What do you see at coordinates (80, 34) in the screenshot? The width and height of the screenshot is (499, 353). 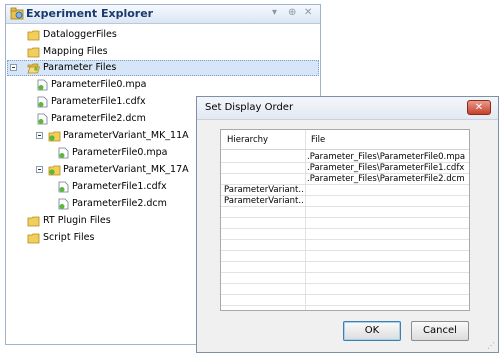 I see `tree-item-label: DataloggerFiles` at bounding box center [80, 34].